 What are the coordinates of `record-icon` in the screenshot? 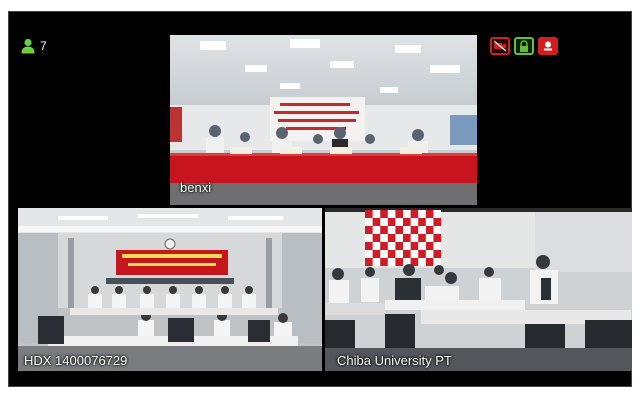 It's located at (548, 46).